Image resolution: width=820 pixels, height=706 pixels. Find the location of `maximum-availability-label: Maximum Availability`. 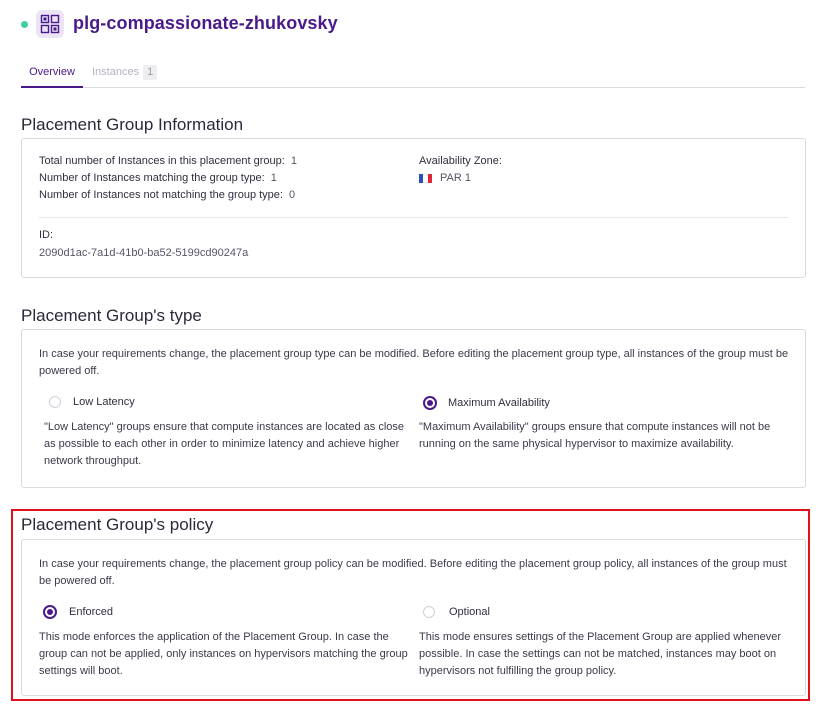

maximum-availability-label: Maximum Availability is located at coordinates (499, 403).